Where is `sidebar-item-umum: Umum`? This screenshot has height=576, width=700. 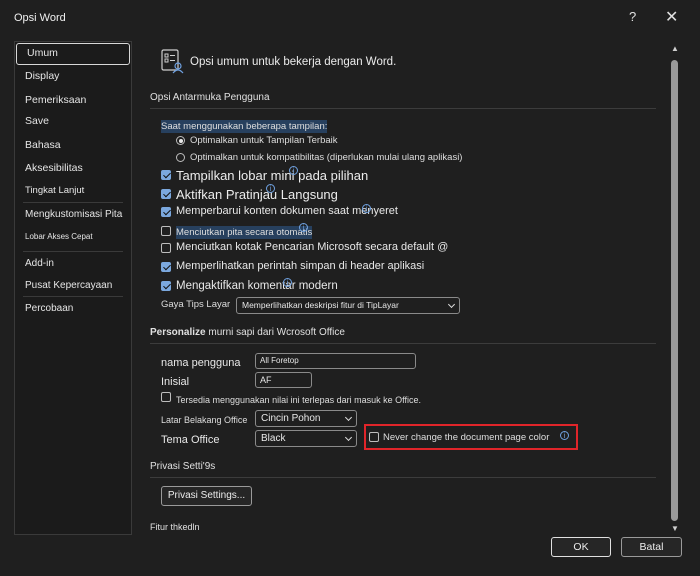 sidebar-item-umum: Umum is located at coordinates (73, 54).